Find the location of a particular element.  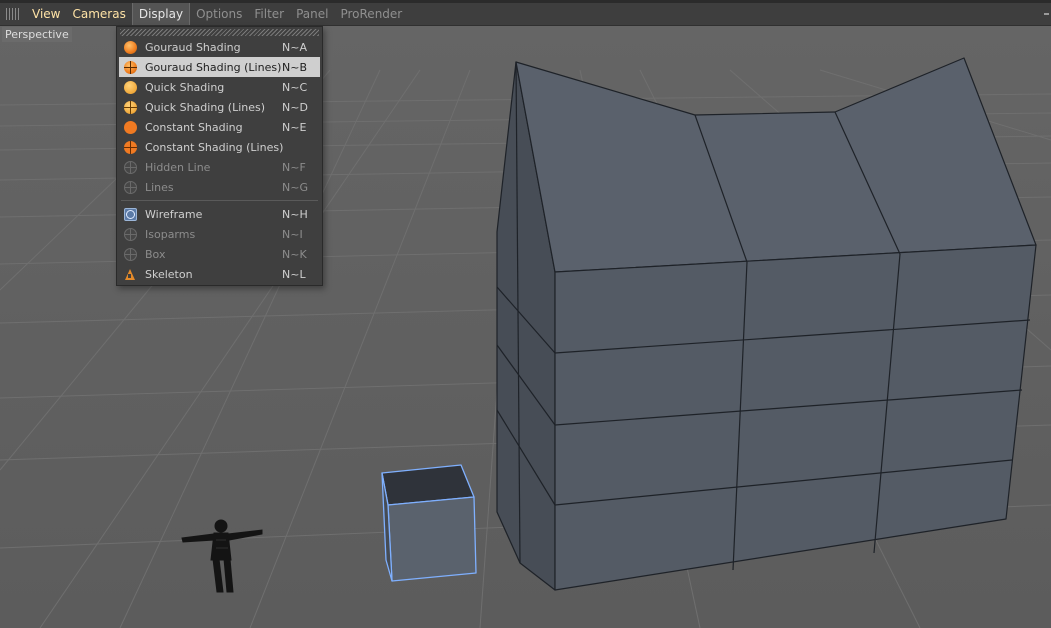

panel-grip-icon is located at coordinates (13, 14).